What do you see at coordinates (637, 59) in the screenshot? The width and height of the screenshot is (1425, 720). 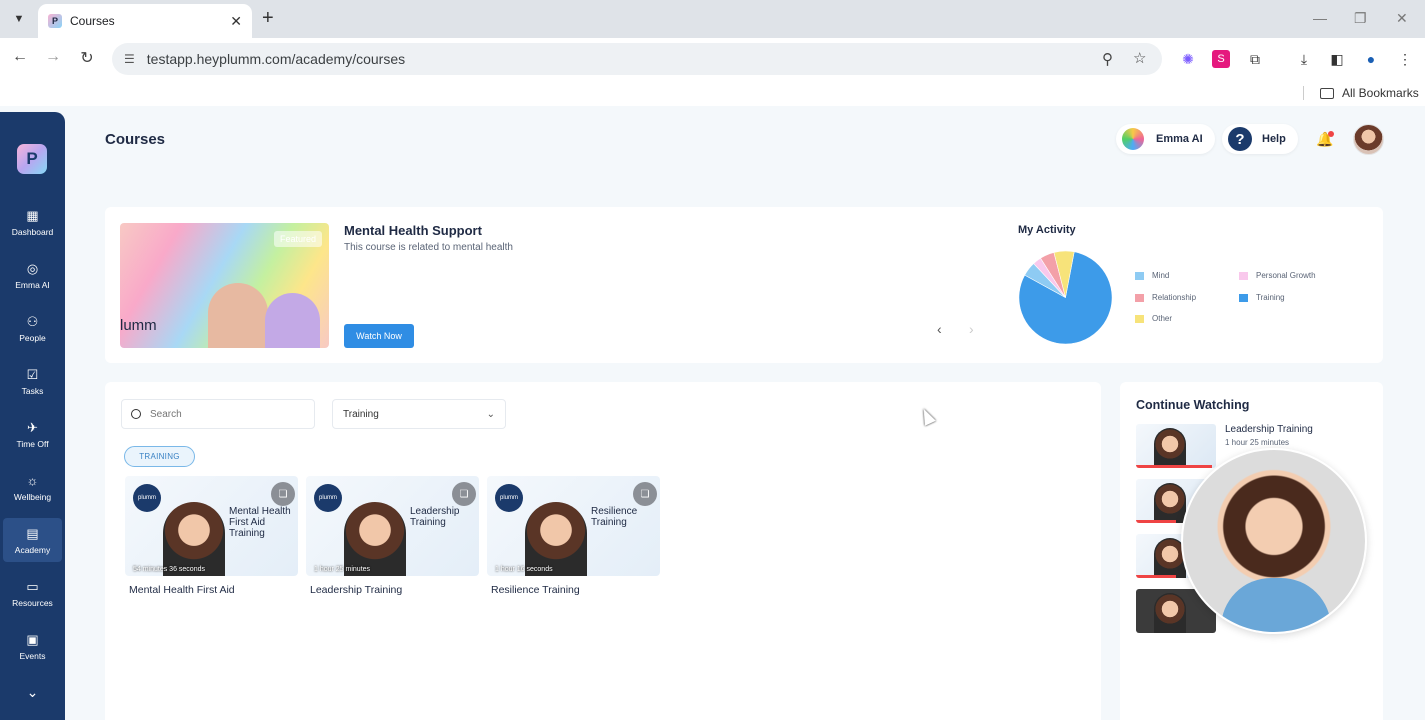 I see `url-bar: ☰ testapp.heyplumm.com/academy/courses` at bounding box center [637, 59].